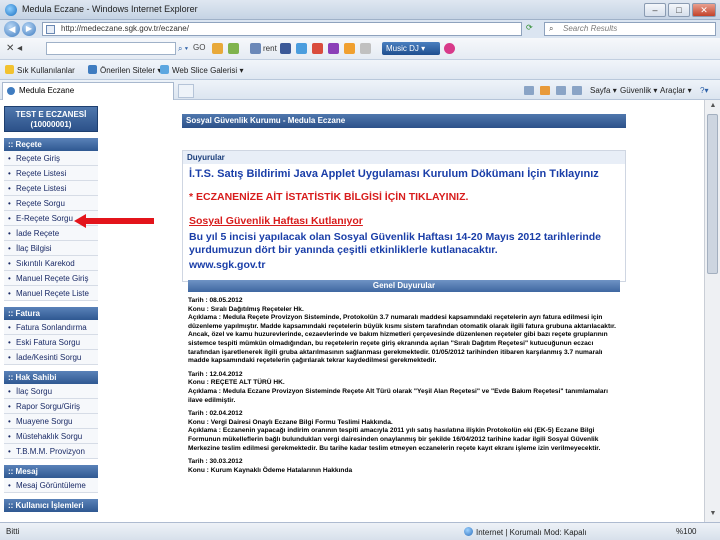  What do you see at coordinates (51, 124) in the screenshot?
I see `pharmacy-code: (10000001)` at bounding box center [51, 124].